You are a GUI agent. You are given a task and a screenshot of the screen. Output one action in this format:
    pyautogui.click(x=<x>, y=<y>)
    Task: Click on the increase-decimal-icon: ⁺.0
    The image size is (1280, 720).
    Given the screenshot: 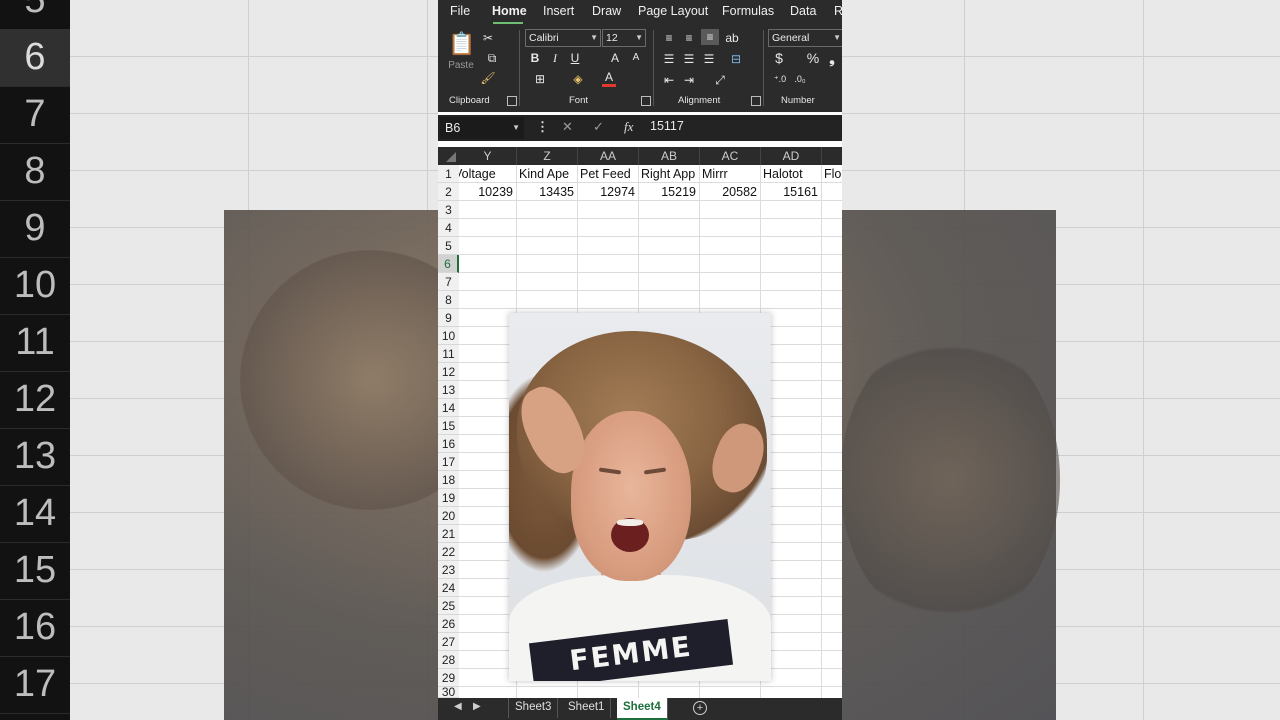 What is the action you would take?
    pyautogui.click(x=780, y=79)
    